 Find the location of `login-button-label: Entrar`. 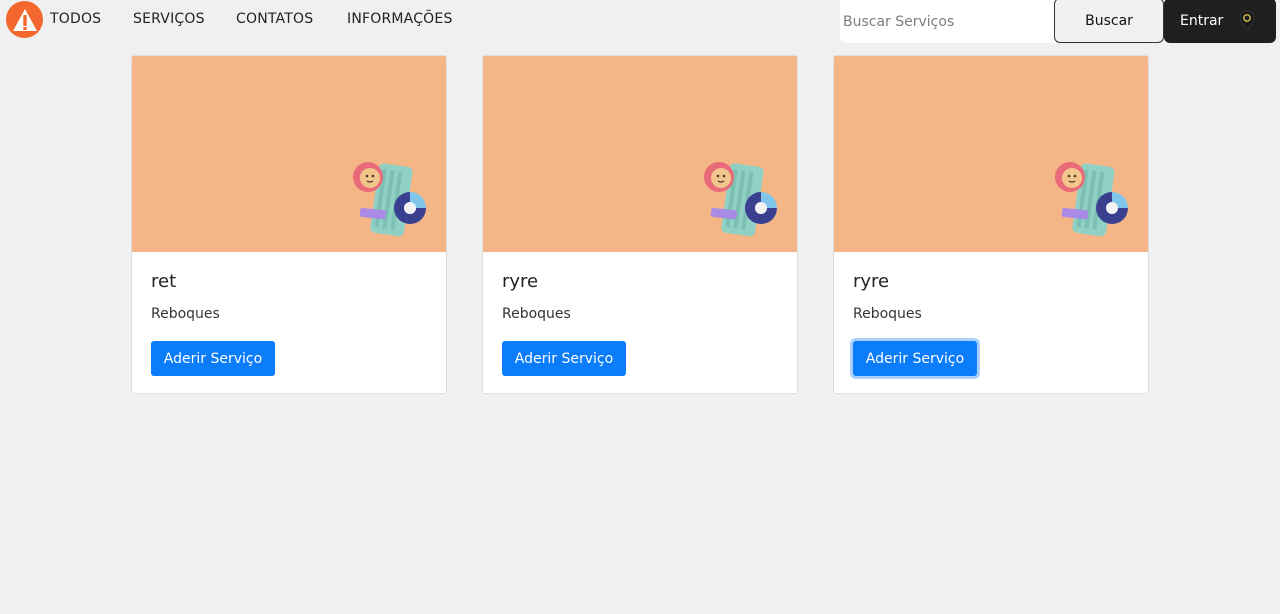

login-button-label: Entrar is located at coordinates (1202, 20).